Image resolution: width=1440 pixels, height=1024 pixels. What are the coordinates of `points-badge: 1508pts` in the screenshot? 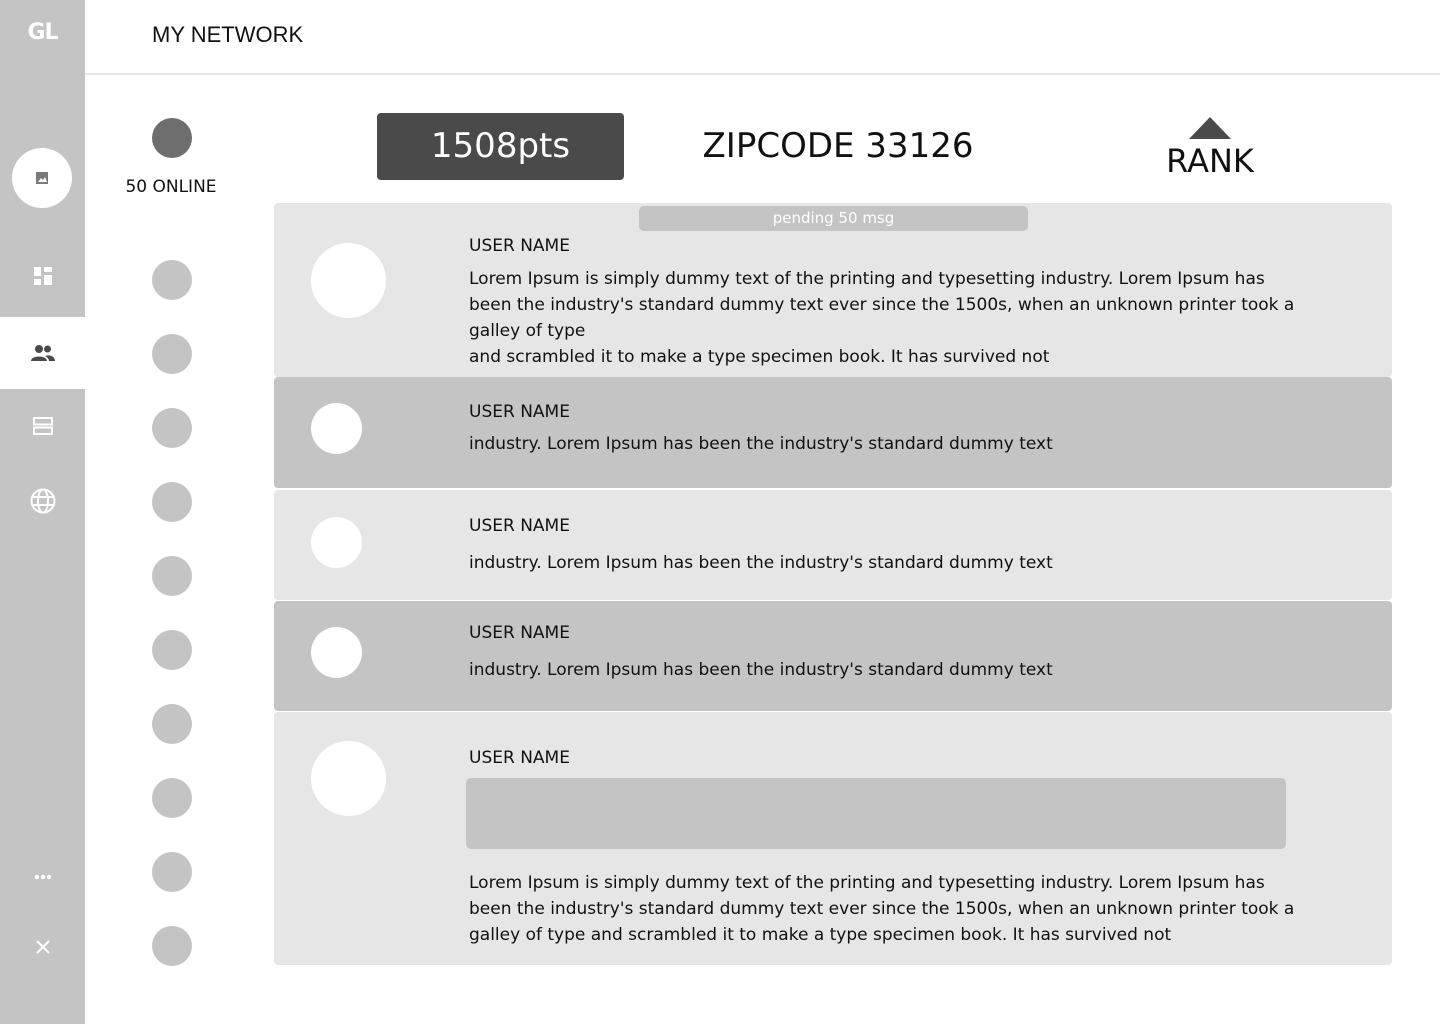 It's located at (500, 146).